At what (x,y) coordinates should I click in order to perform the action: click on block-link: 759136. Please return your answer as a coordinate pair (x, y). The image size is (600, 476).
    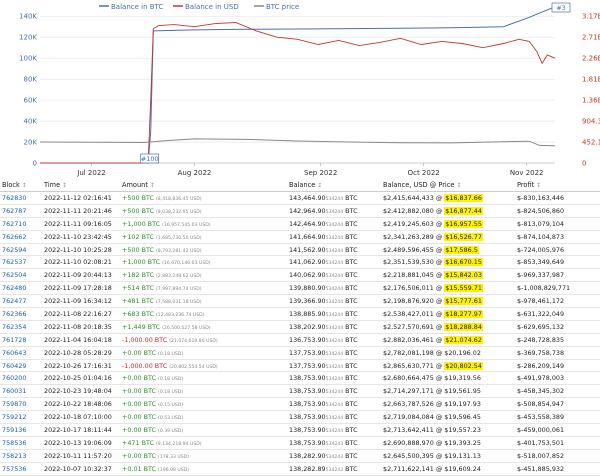
    Looking at the image, I should click on (21, 430).